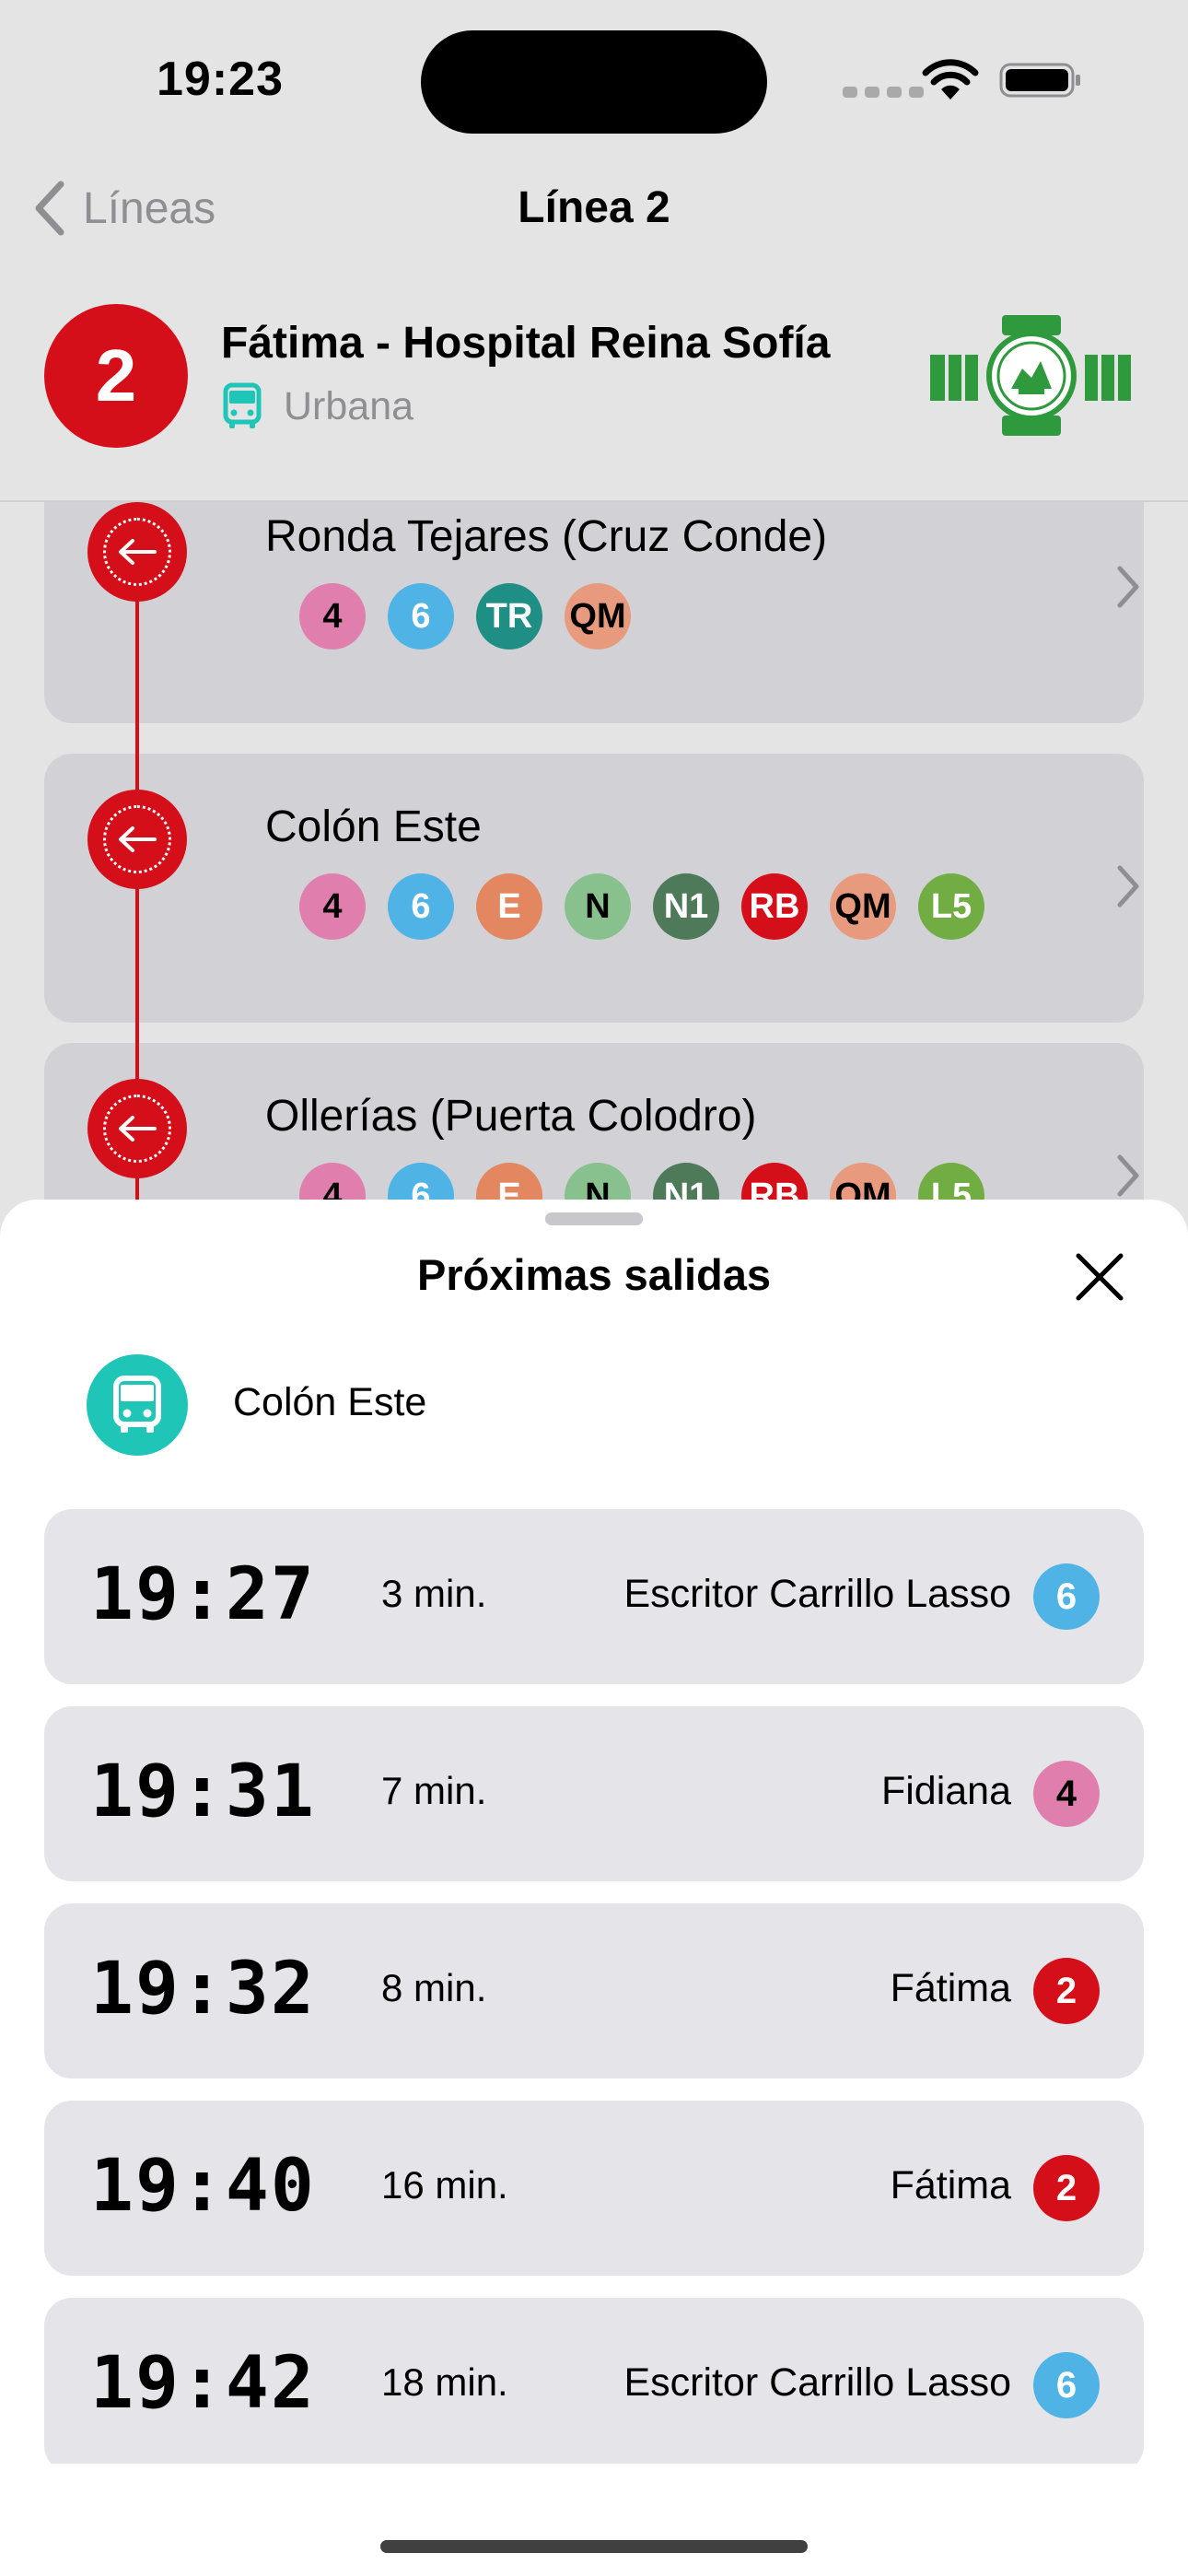 The image size is (1188, 2576). What do you see at coordinates (546, 536) in the screenshot?
I see `stop-name: Ronda Tejares (Cruz Conde)` at bounding box center [546, 536].